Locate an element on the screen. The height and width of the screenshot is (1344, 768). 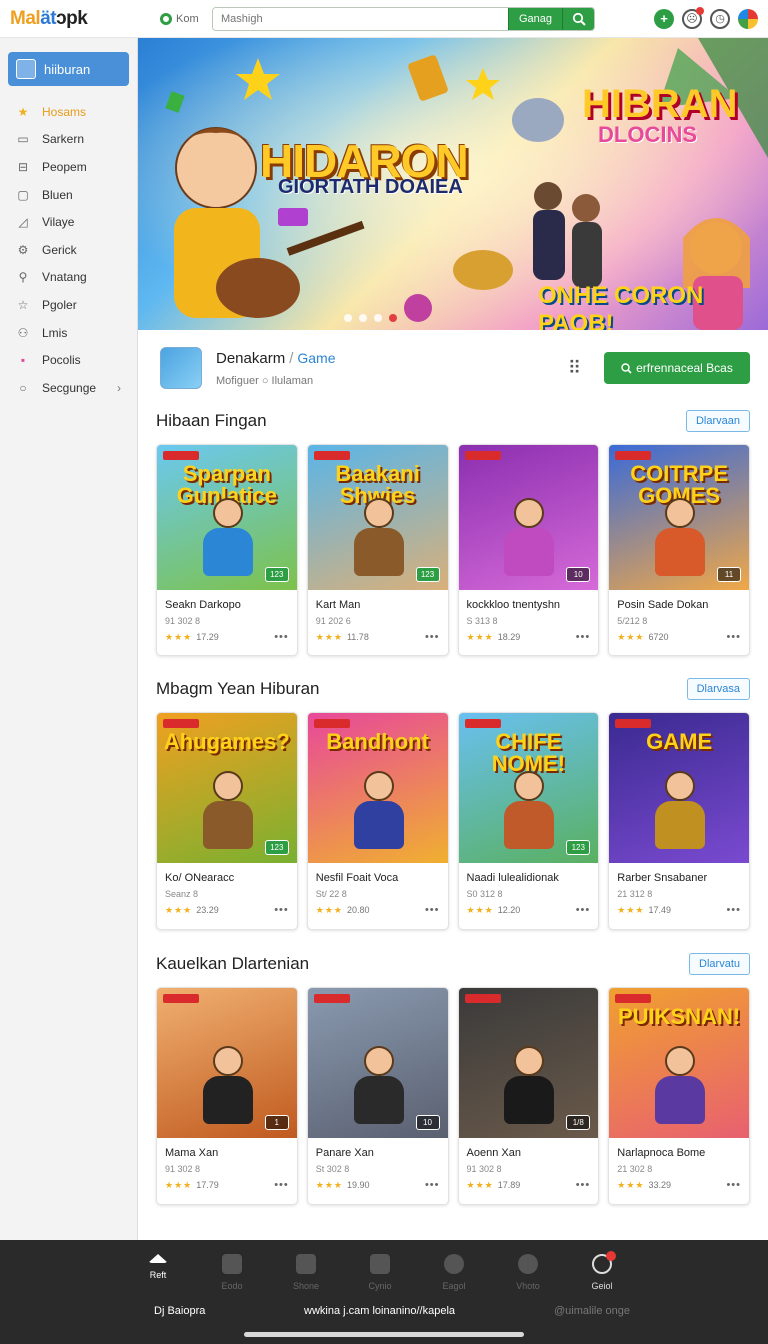
chevron-circle-icon is located at coordinates (454, 1264).